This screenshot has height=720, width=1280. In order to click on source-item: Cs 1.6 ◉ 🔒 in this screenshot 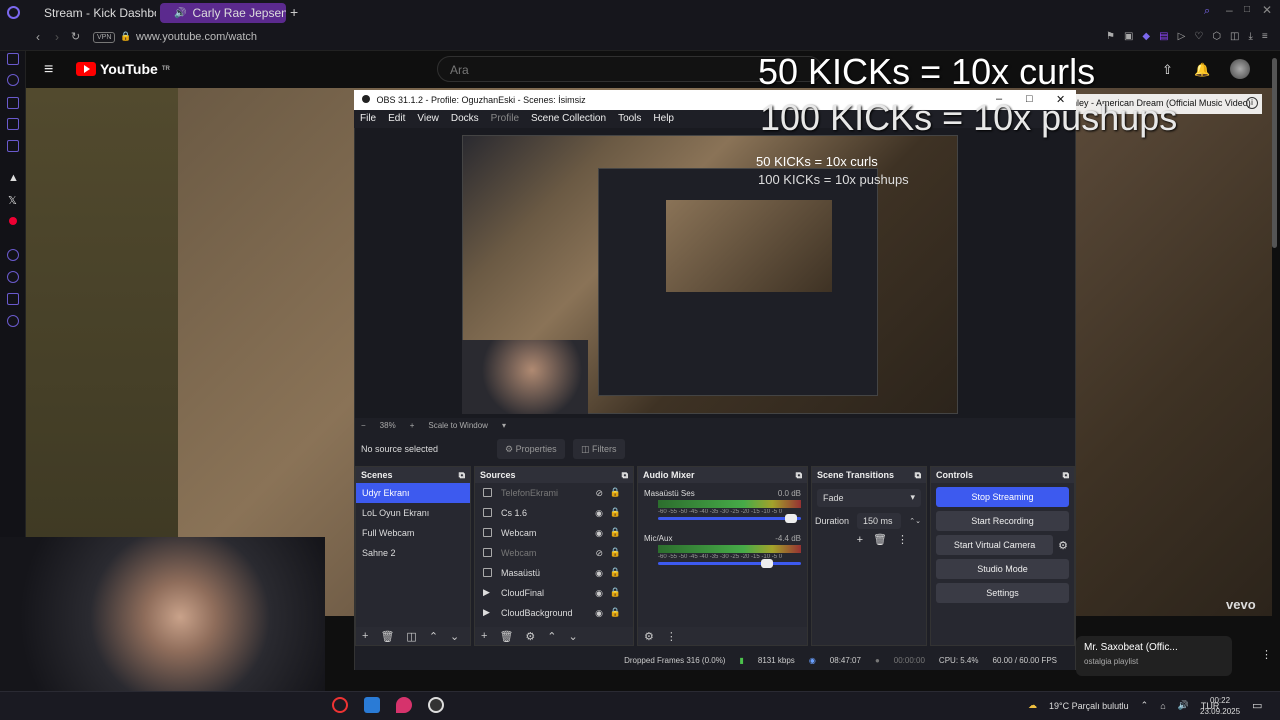, I will do `click(554, 513)`.